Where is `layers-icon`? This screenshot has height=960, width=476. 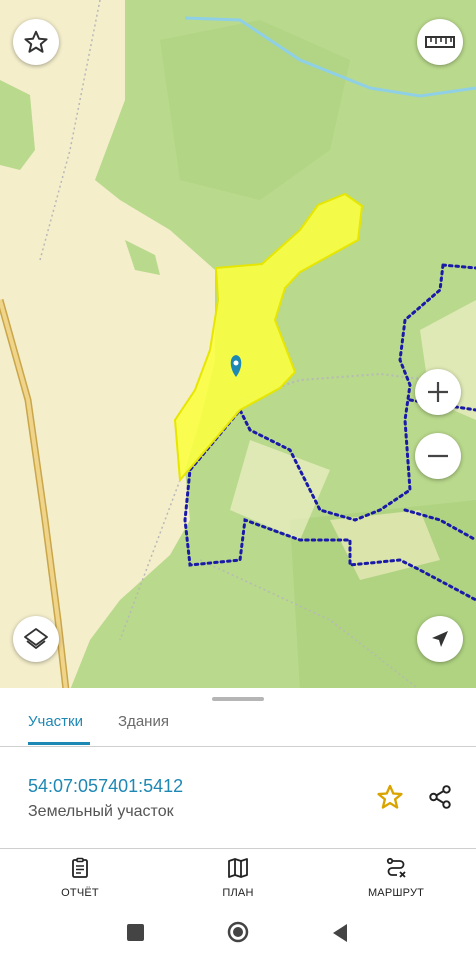 layers-icon is located at coordinates (36, 638).